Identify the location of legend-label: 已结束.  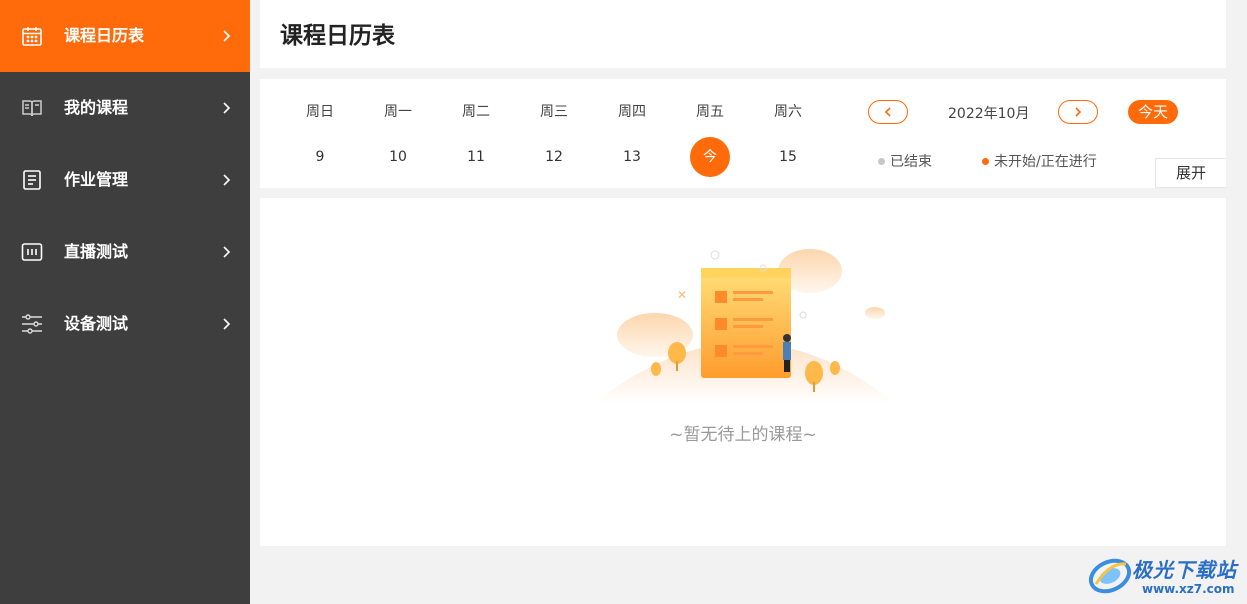
(911, 162).